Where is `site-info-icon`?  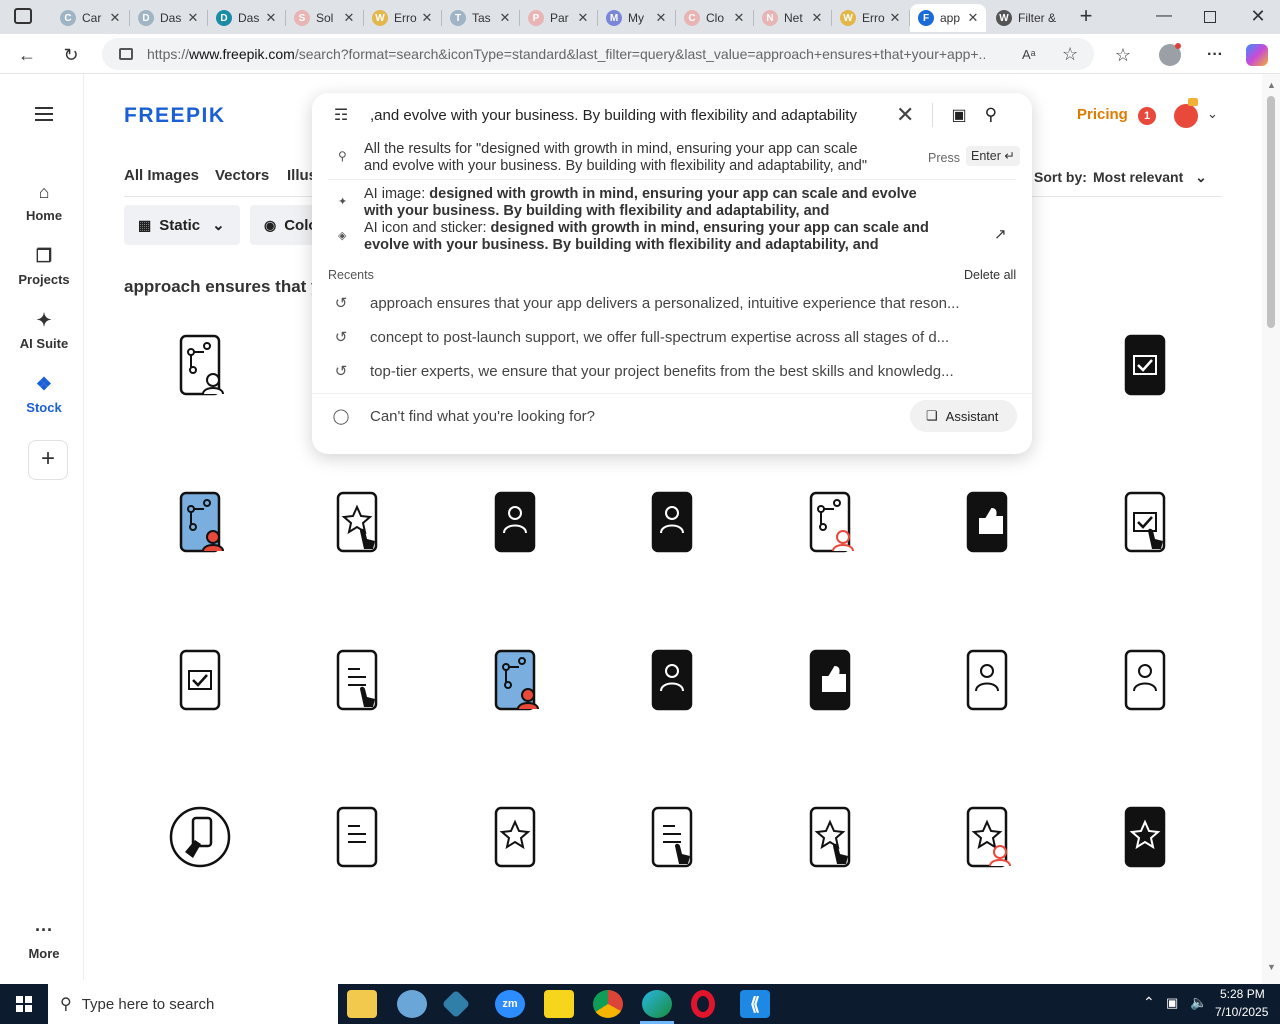 site-info-icon is located at coordinates (126, 54).